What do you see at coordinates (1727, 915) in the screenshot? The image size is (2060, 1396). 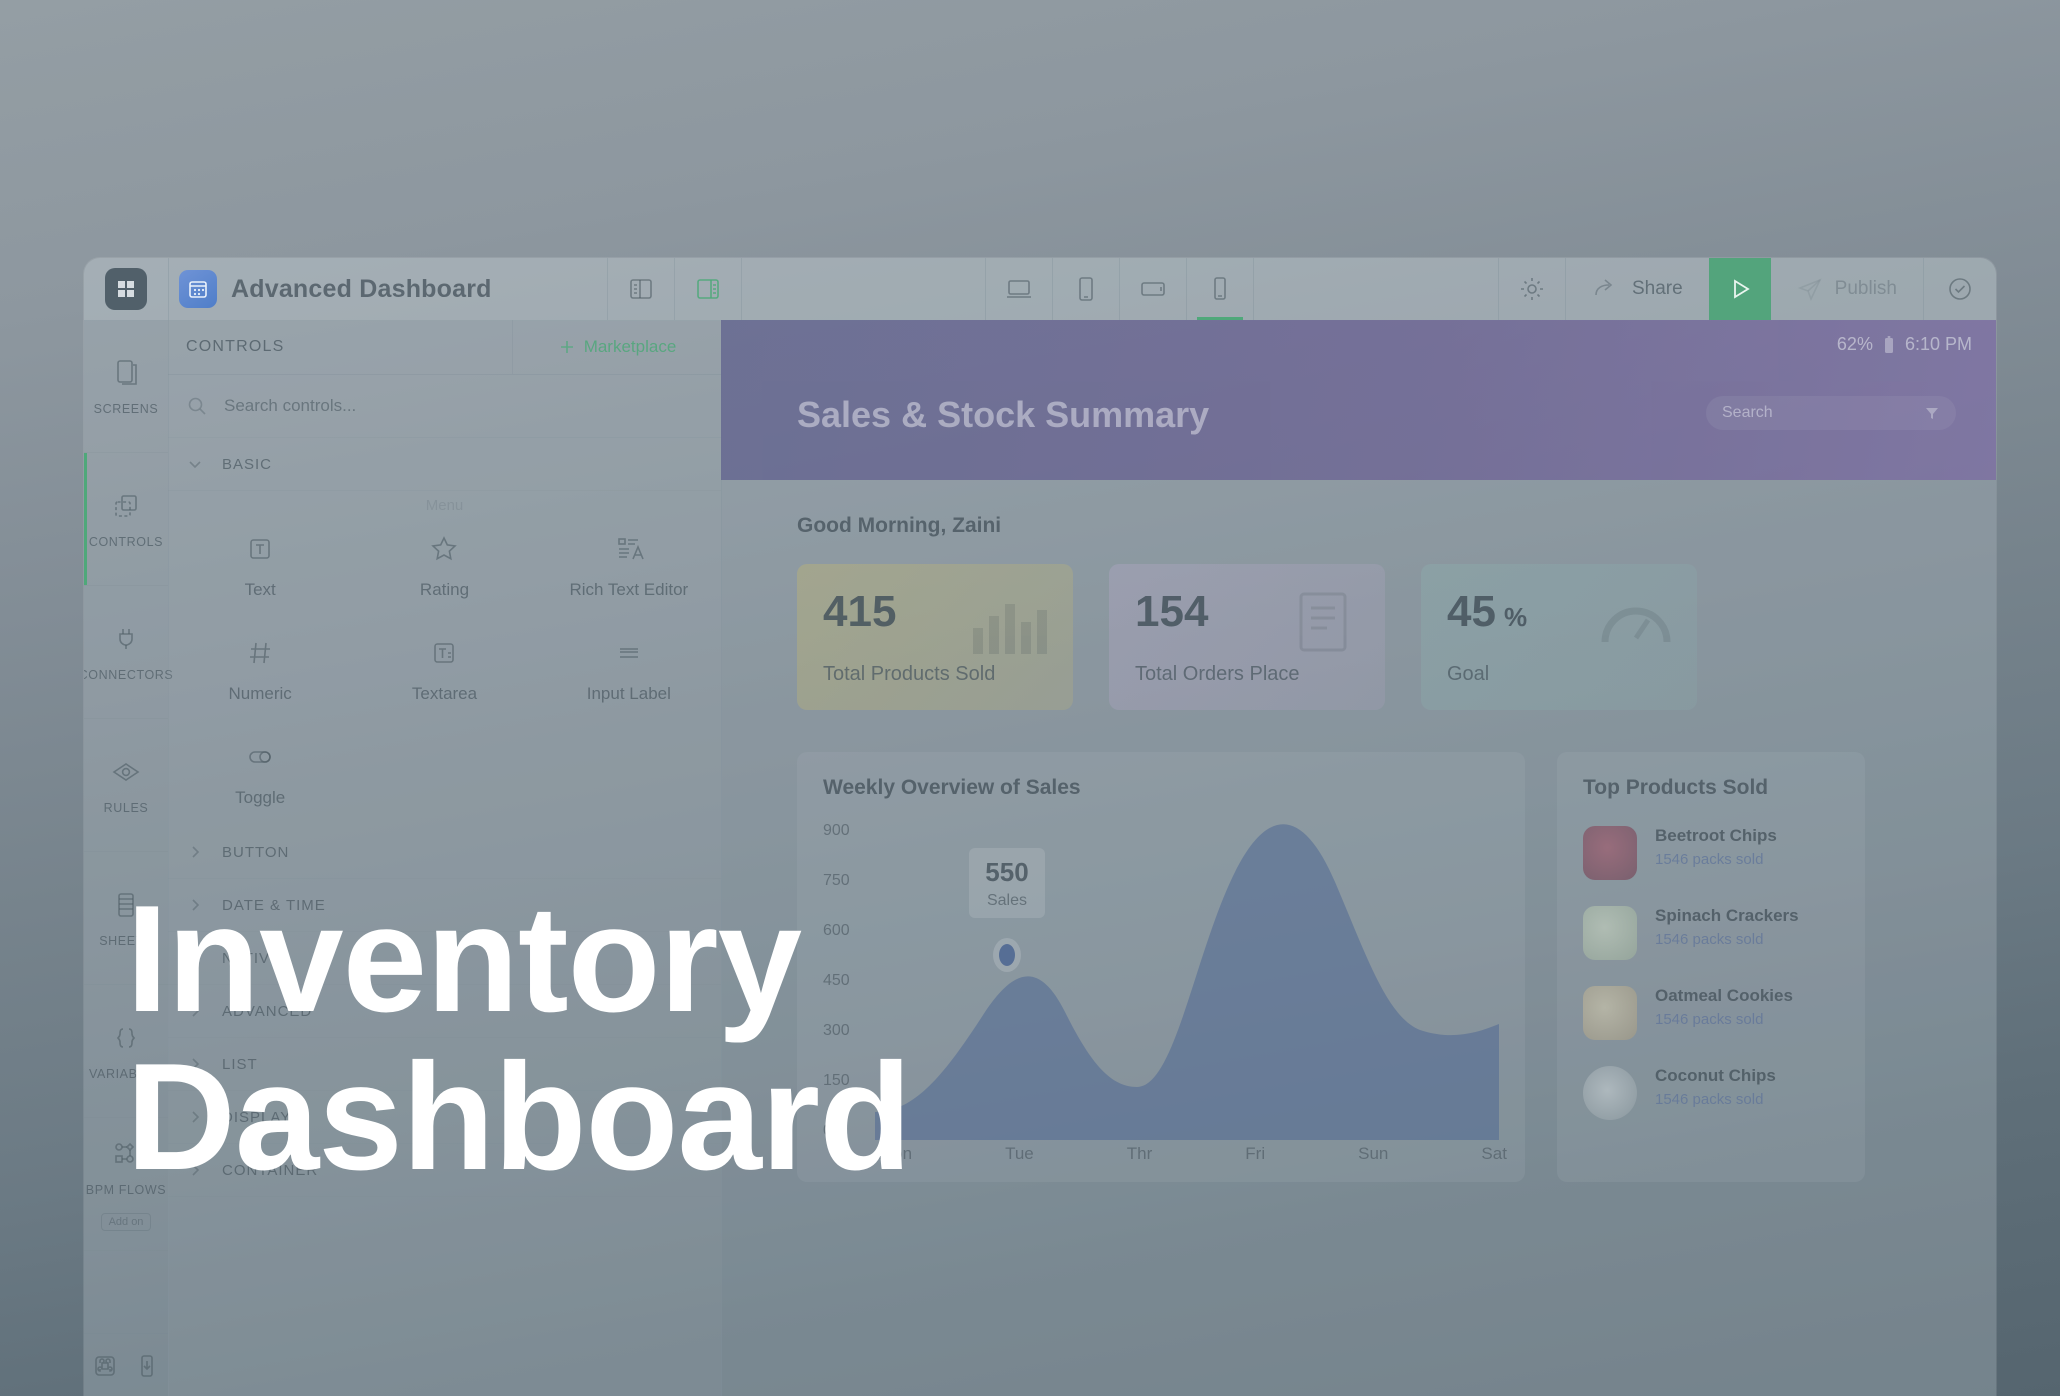 I see `product-name: Spinach Crackers` at bounding box center [1727, 915].